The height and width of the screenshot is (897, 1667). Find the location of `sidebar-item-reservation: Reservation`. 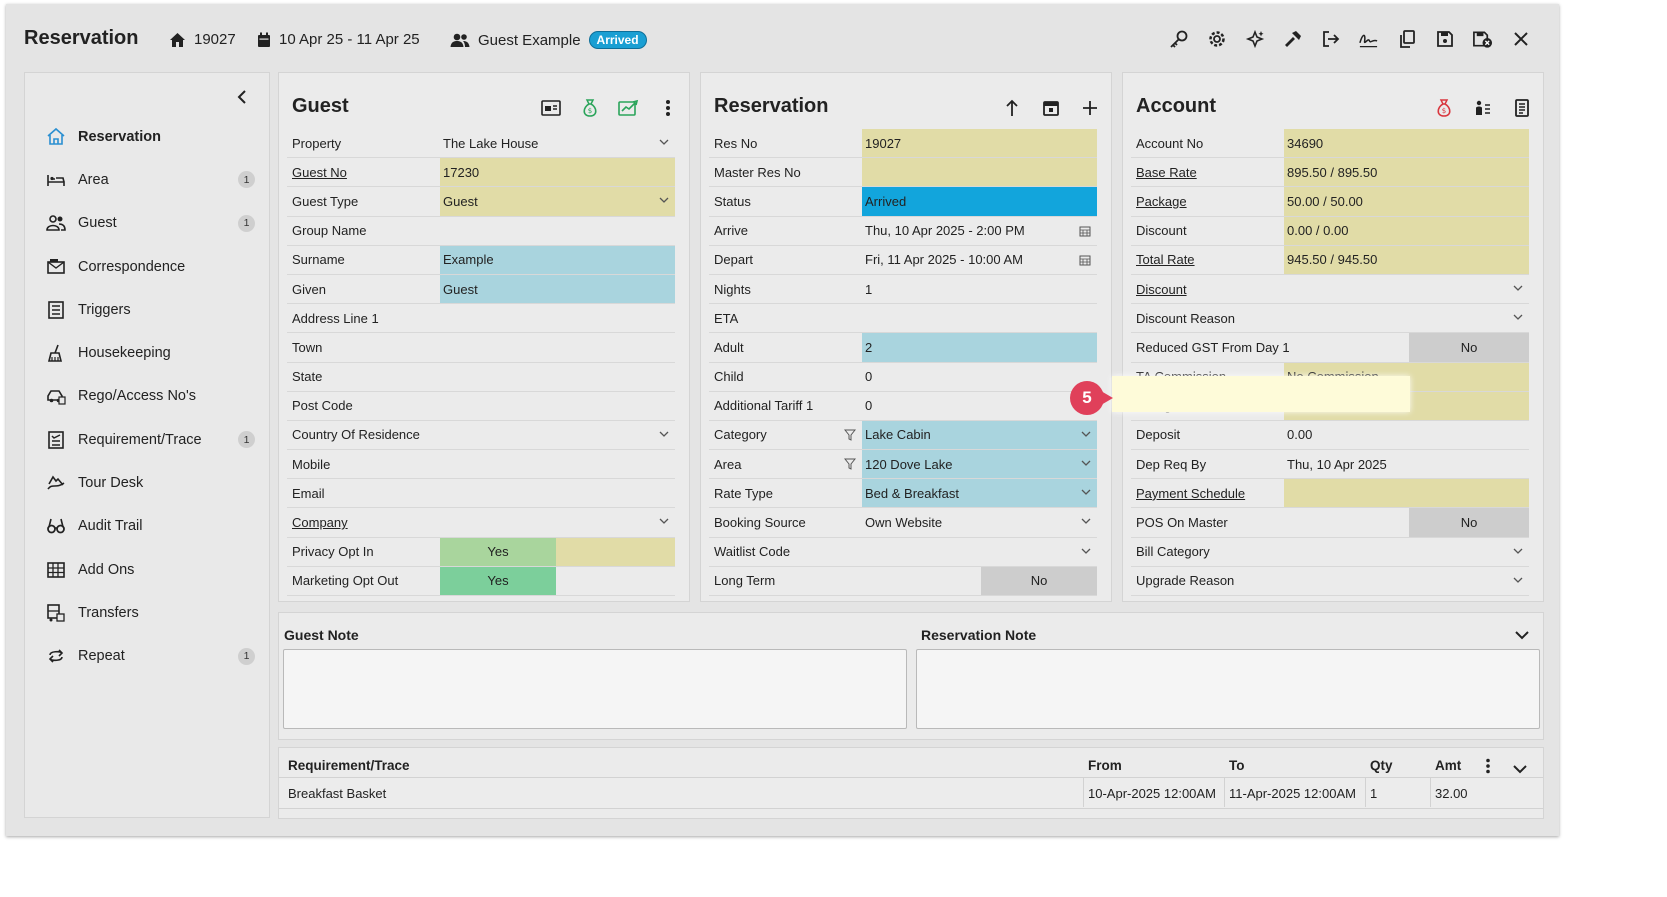

sidebar-item-reservation: Reservation is located at coordinates (147, 136).